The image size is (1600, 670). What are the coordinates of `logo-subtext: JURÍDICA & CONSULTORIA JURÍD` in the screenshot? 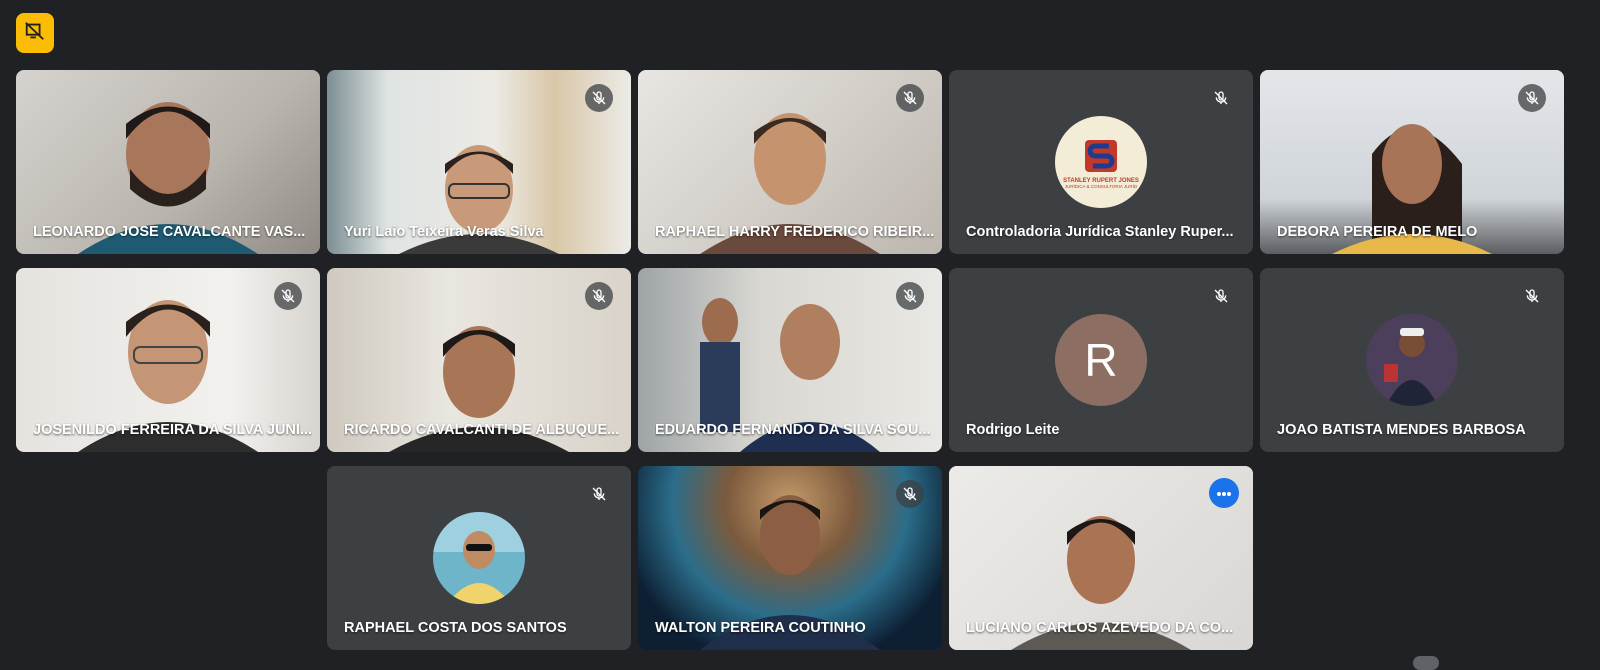 It's located at (1101, 186).